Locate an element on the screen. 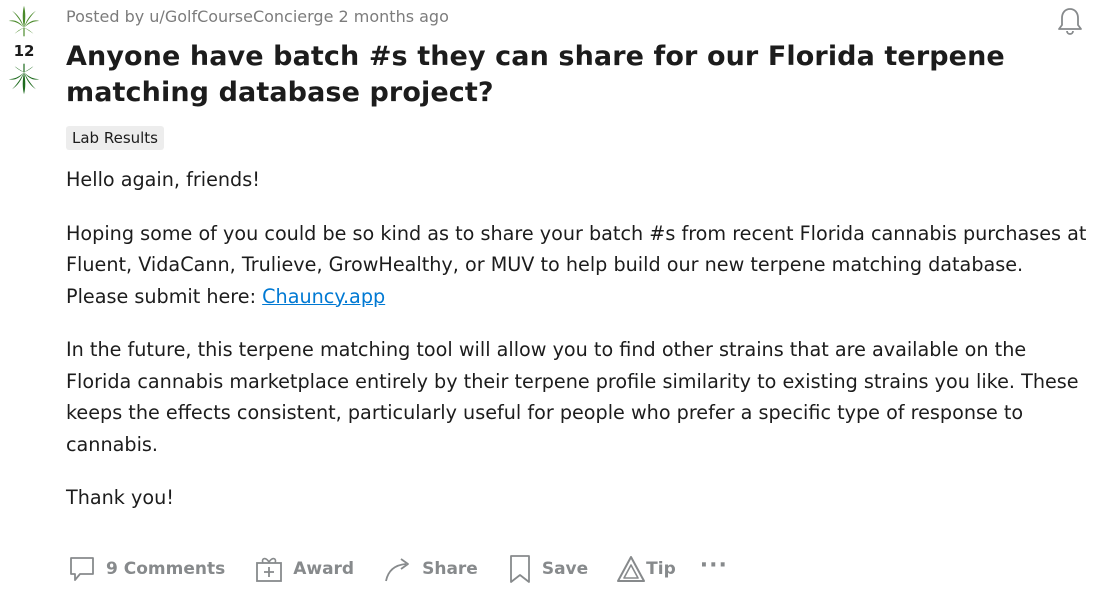  comments-button: 9 Comments is located at coordinates (145, 569).